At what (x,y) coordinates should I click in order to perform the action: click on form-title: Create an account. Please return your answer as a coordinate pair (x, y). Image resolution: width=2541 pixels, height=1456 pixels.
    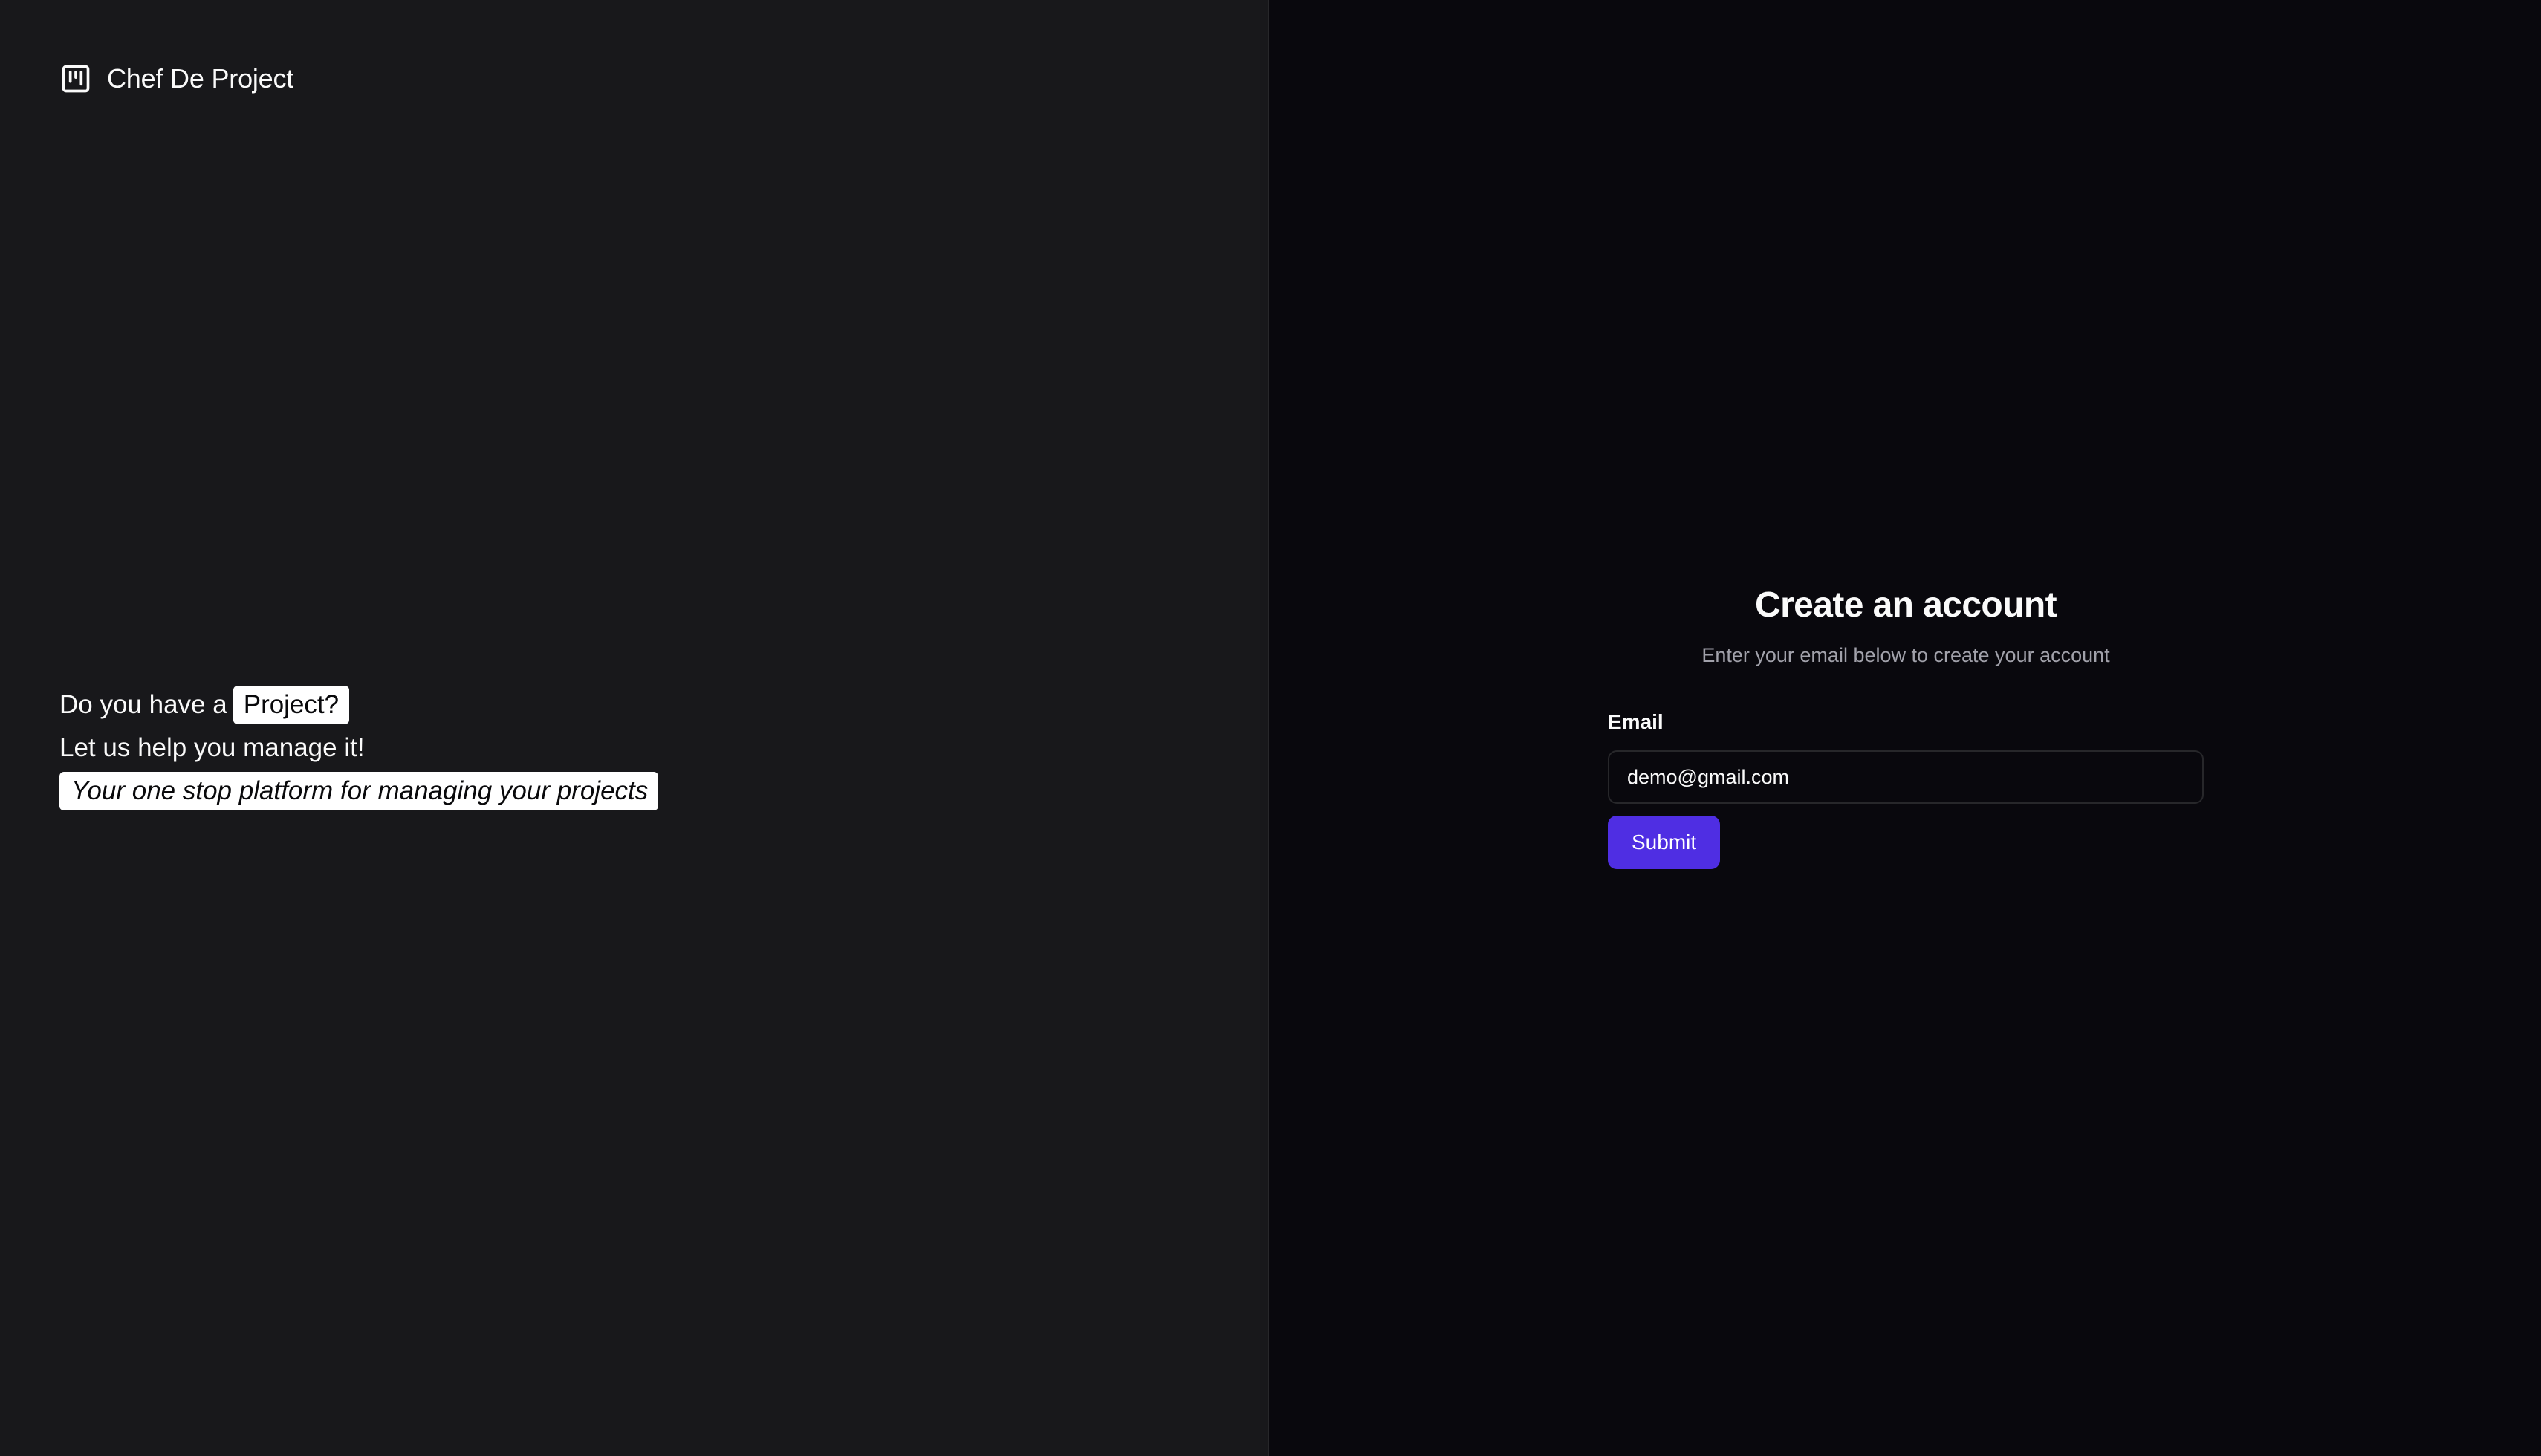
    Looking at the image, I should click on (1906, 605).